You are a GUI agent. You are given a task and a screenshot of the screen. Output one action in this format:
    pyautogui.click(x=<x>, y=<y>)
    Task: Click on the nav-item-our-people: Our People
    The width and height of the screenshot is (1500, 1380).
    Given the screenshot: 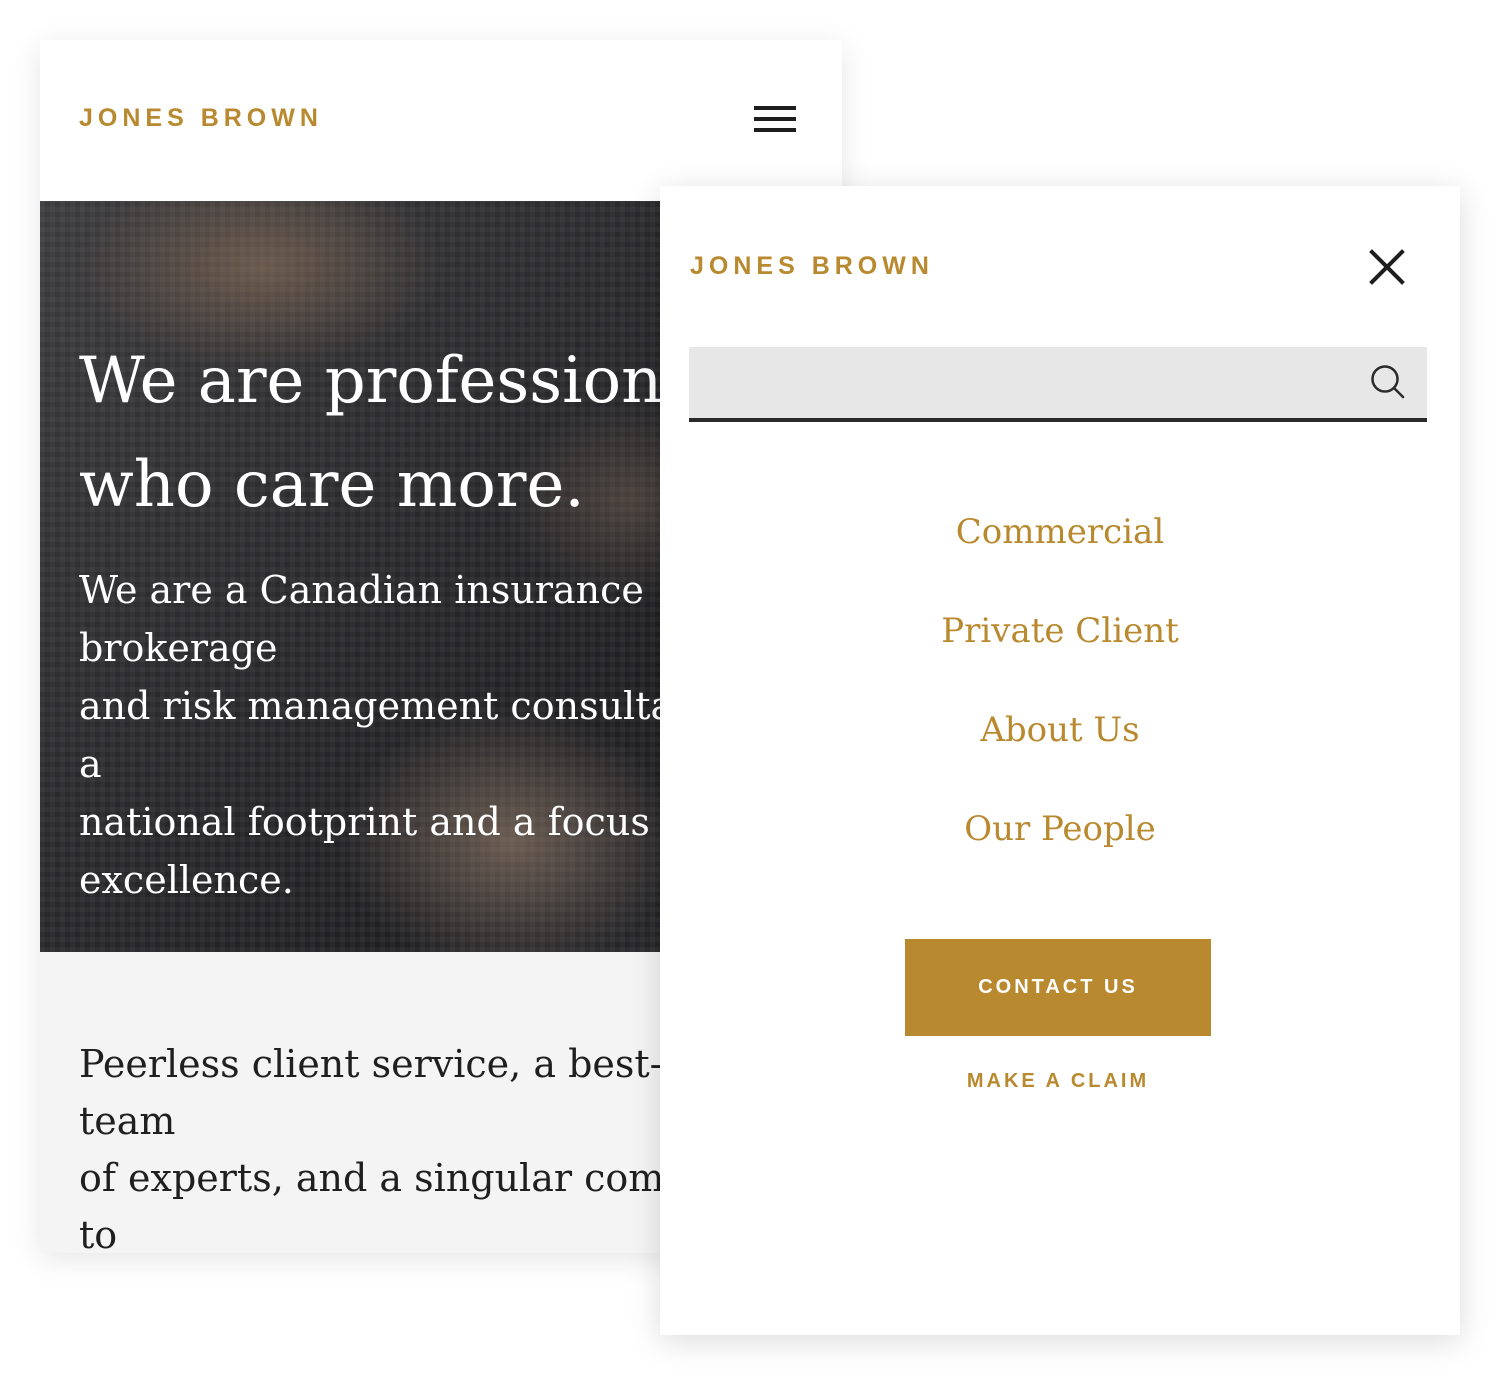 What is the action you would take?
    pyautogui.click(x=1060, y=850)
    